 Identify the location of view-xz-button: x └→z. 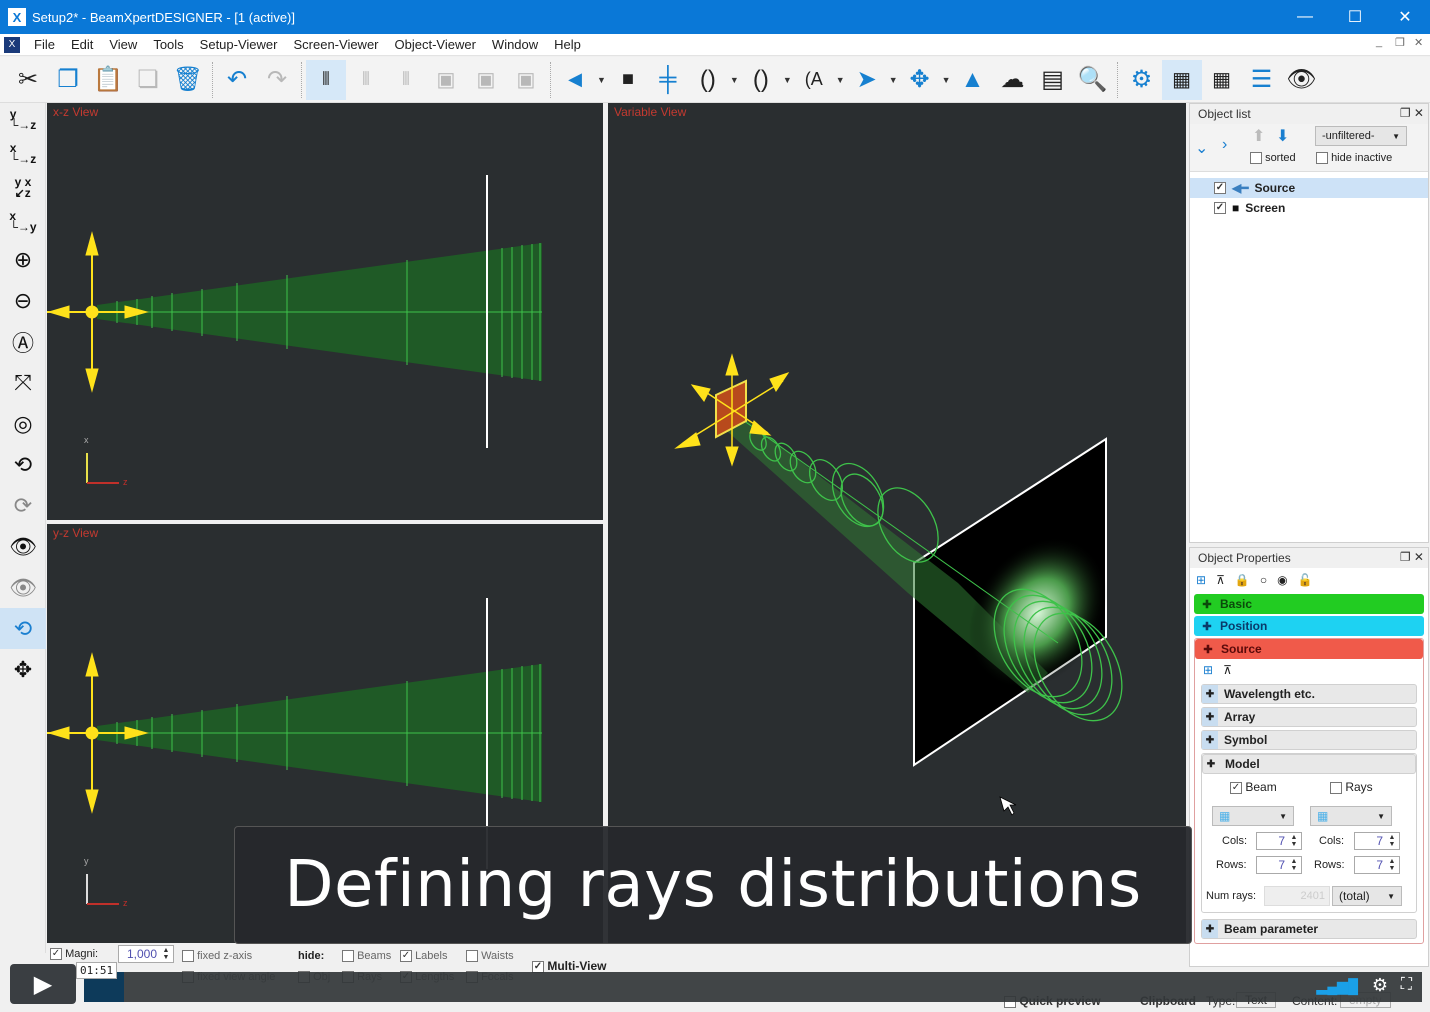
(23, 154).